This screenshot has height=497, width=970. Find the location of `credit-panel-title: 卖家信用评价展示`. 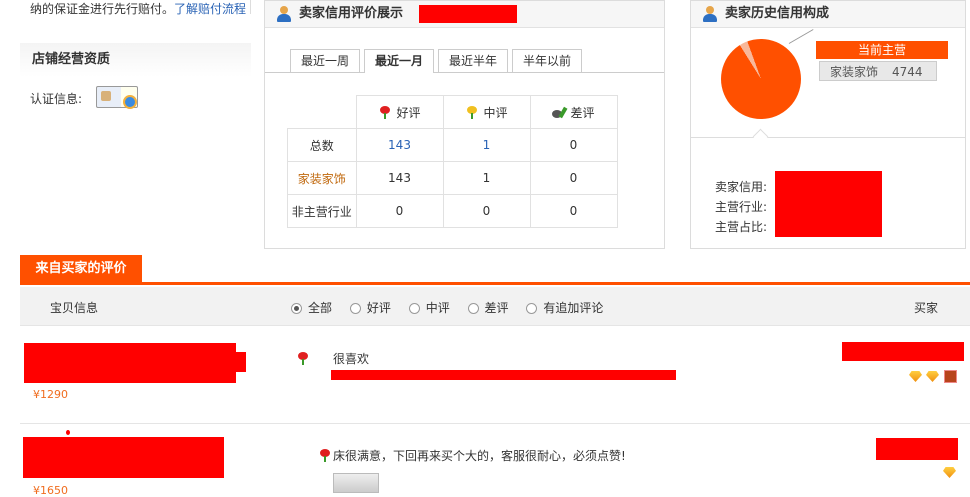

credit-panel-title: 卖家信用评价展示 is located at coordinates (351, 13).